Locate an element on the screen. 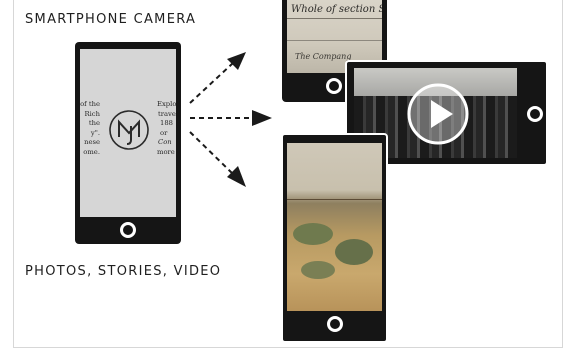 The height and width of the screenshot is (348, 577). landscape-phone is located at coordinates (334, 238).